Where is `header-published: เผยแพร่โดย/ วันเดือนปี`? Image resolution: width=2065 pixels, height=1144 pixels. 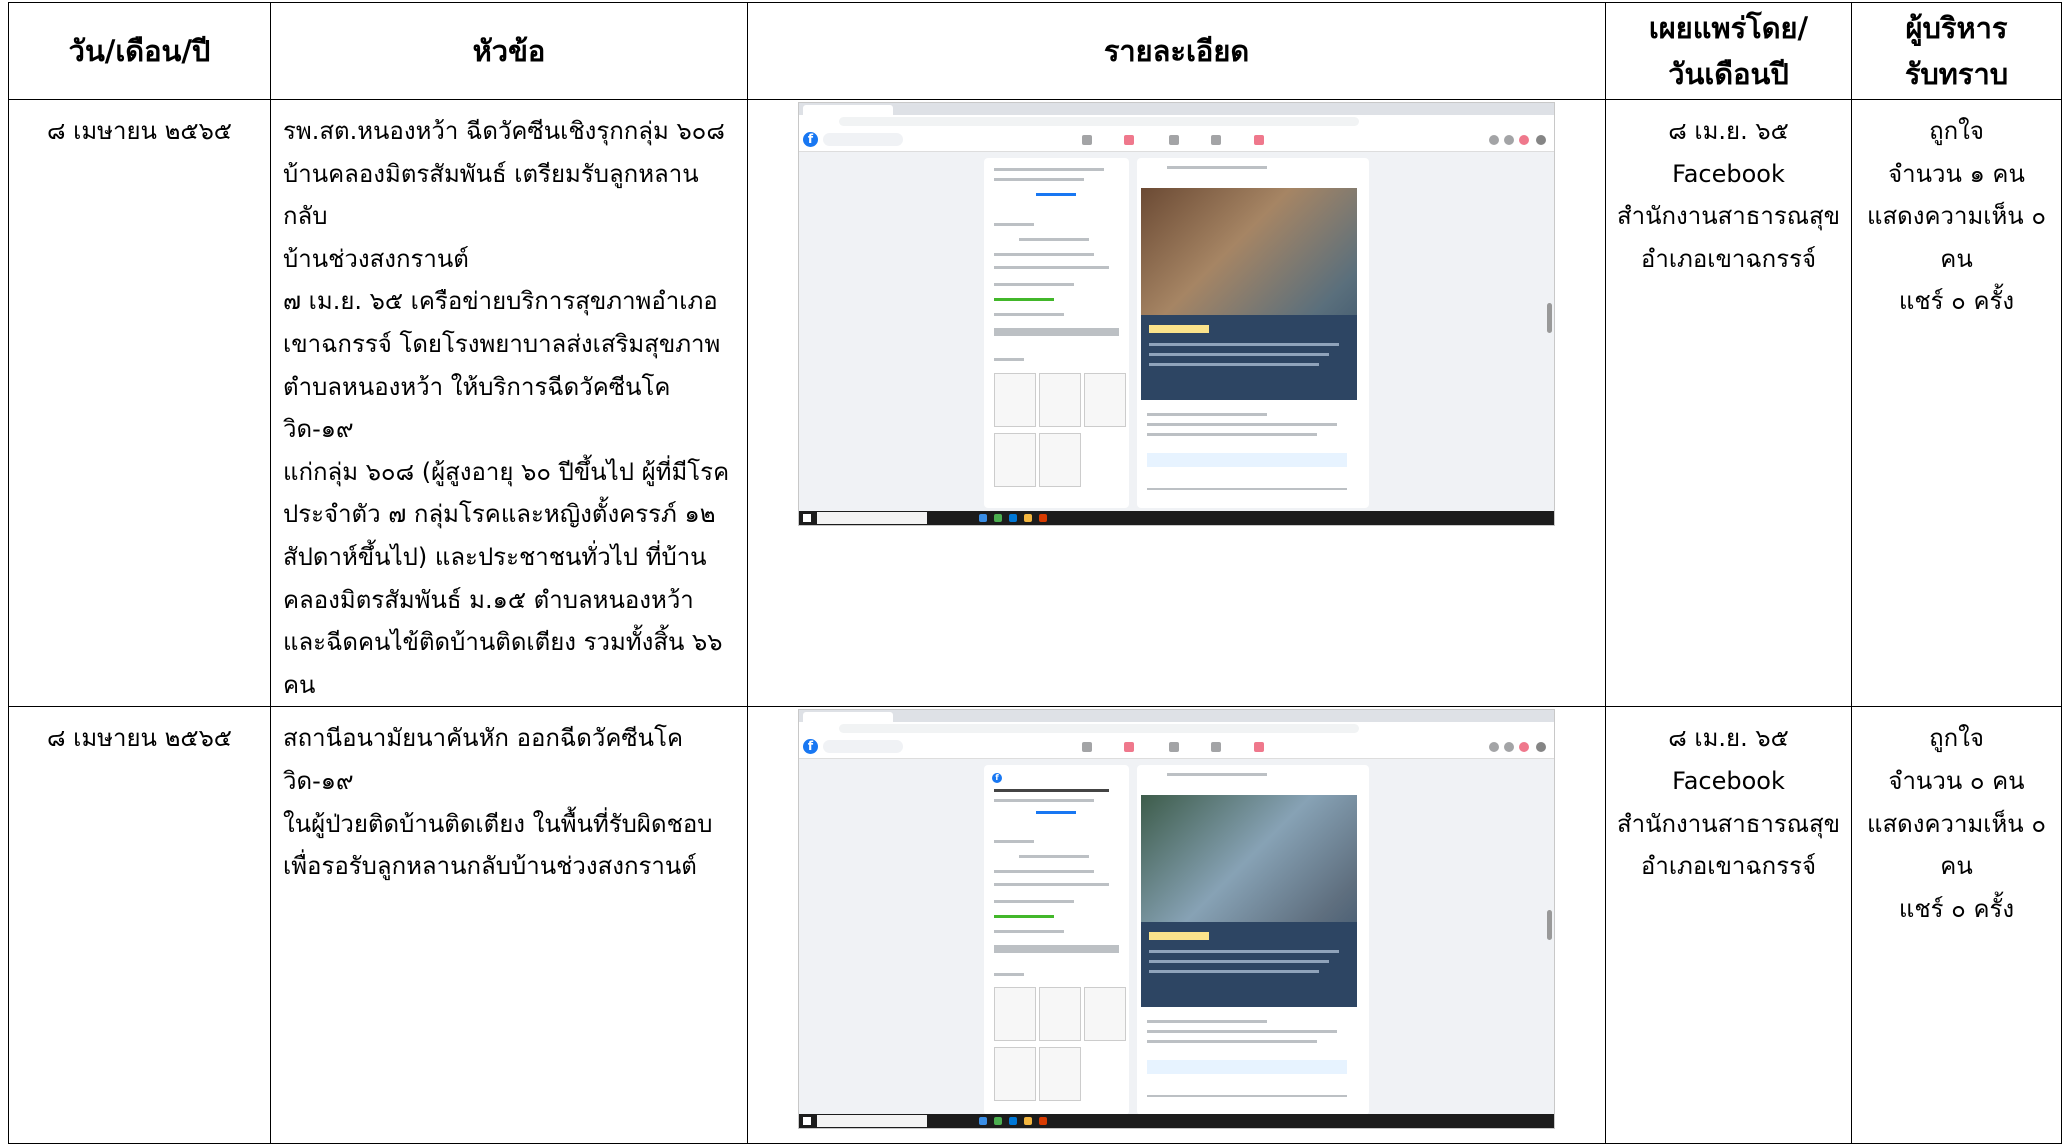
header-published: เผยแพร่โดย/ วันเดือนปี is located at coordinates (1728, 51).